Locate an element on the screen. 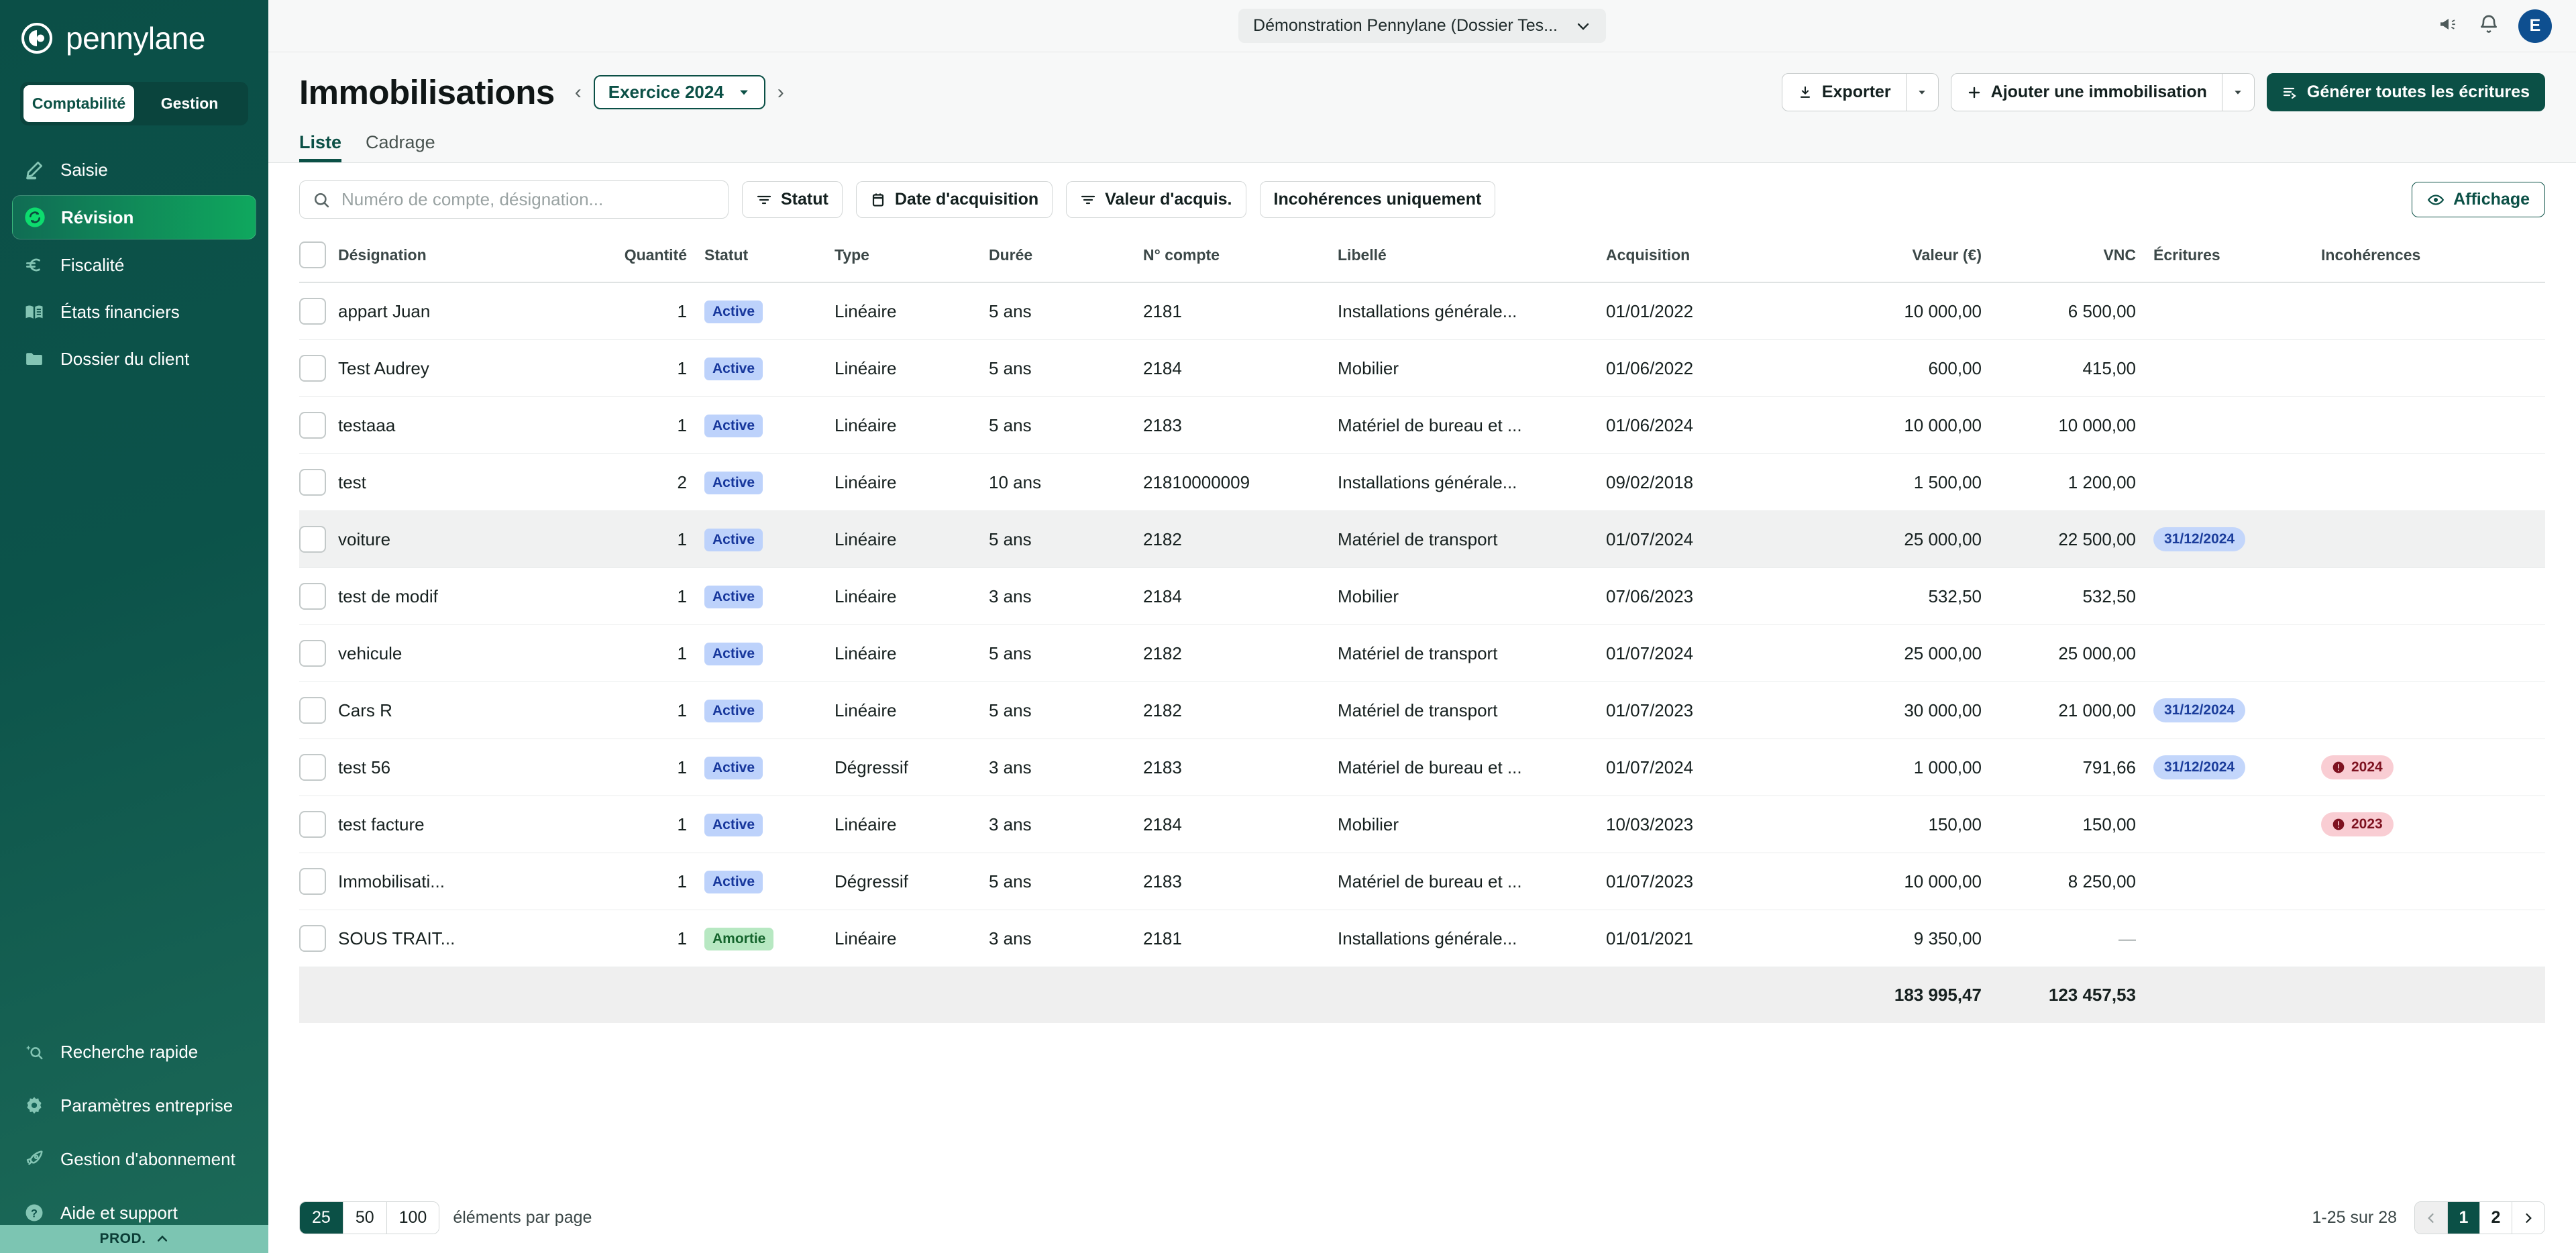  select-all-checkbox is located at coordinates (312, 254).